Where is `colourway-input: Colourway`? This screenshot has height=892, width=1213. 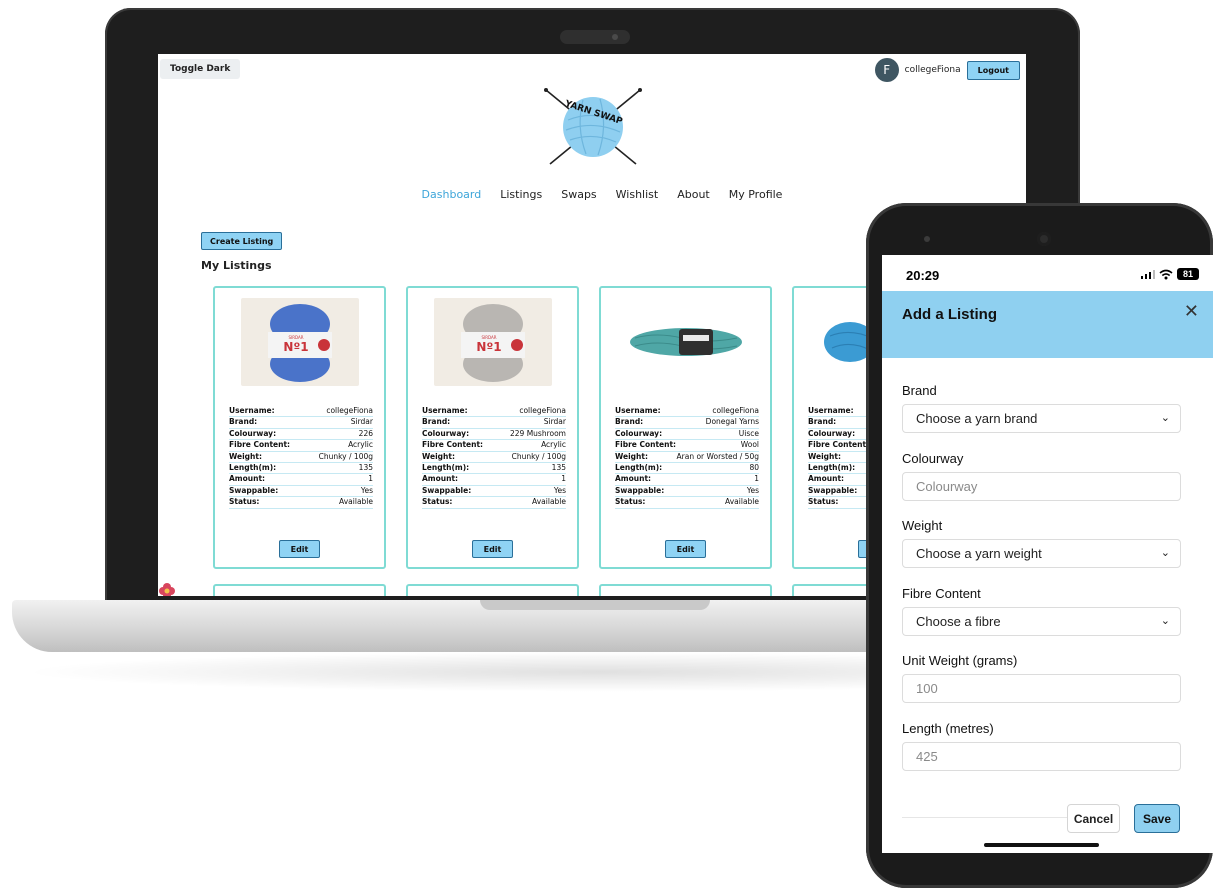
colourway-input: Colourway is located at coordinates (1041, 486).